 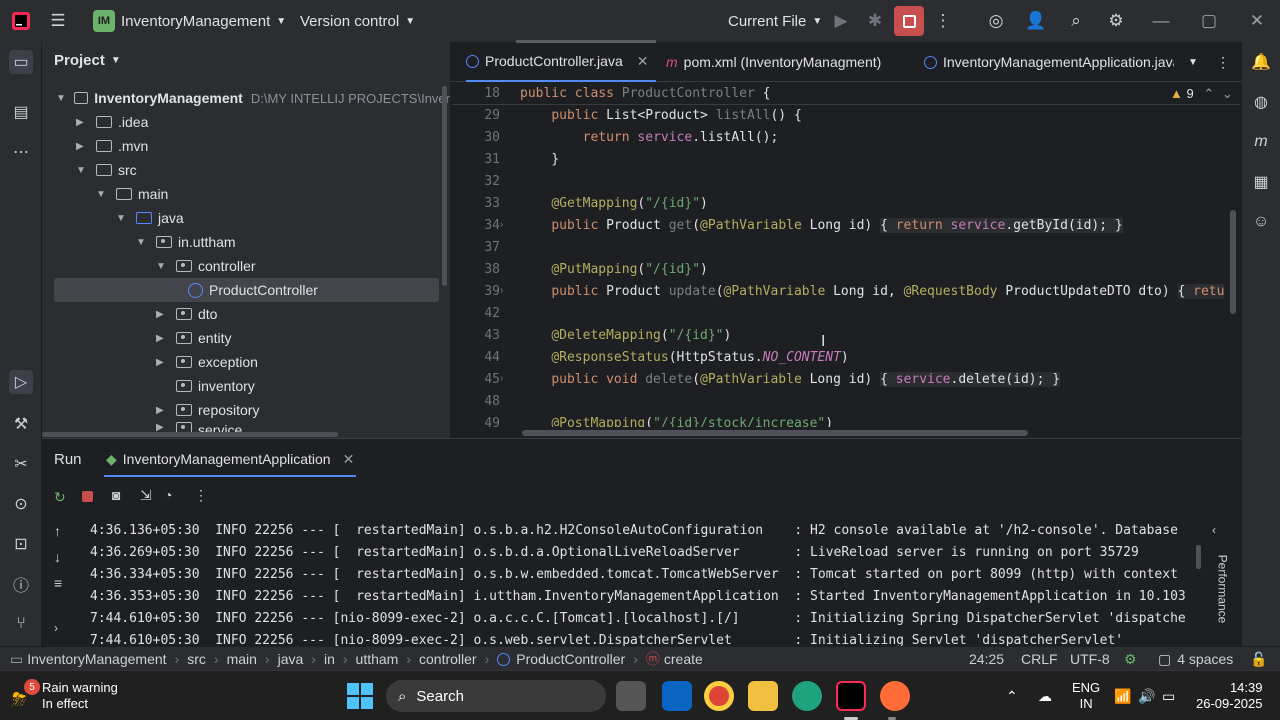 I want to click on code-line: 32, so click(x=846, y=182).